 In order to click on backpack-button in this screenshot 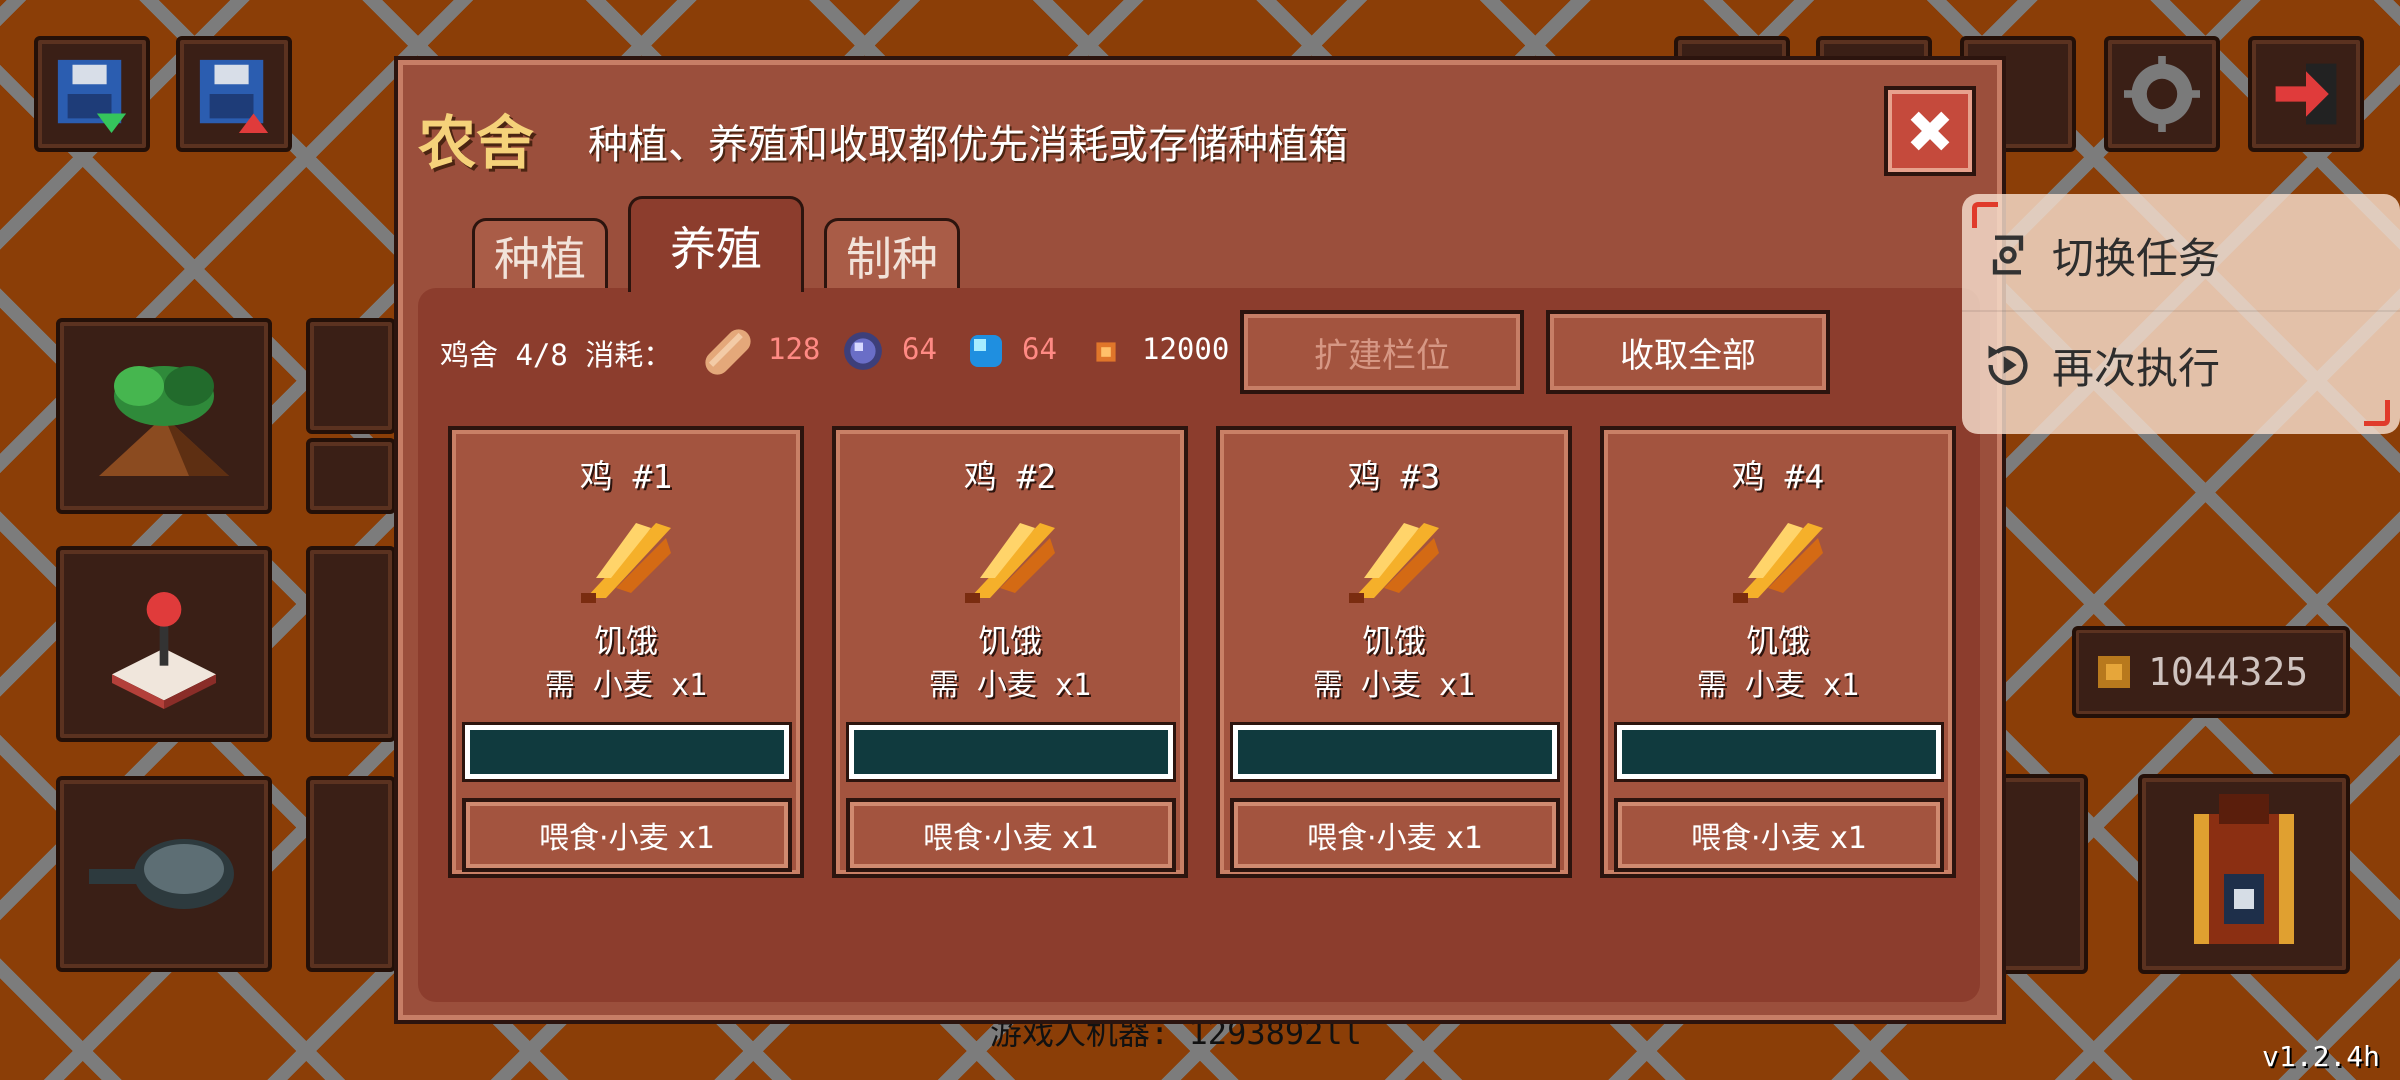, I will do `click(2244, 874)`.